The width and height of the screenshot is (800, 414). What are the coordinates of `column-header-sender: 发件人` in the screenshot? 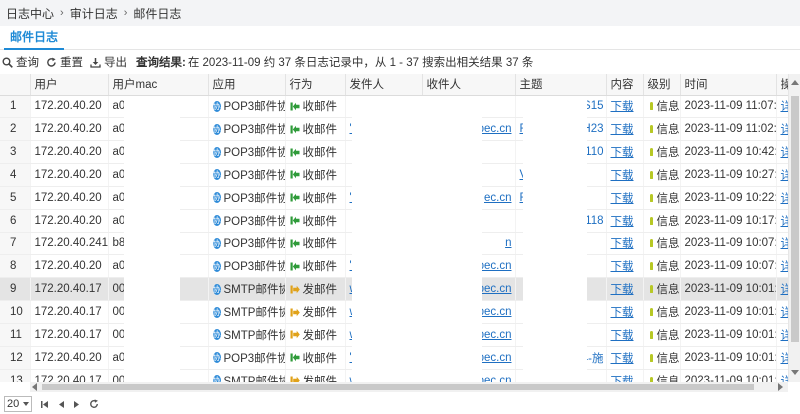 It's located at (384, 85).